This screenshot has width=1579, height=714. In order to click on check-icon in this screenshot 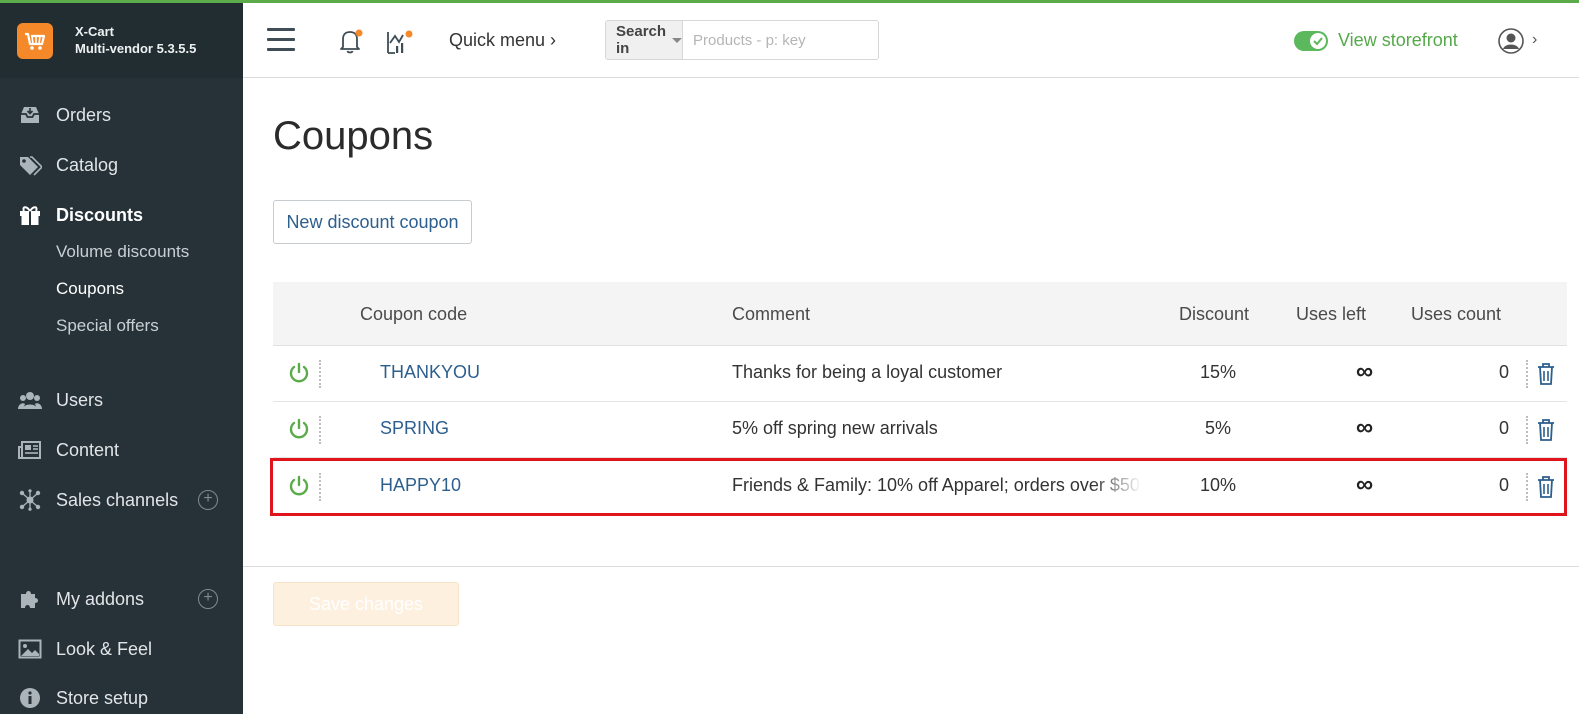, I will do `click(1318, 41)`.